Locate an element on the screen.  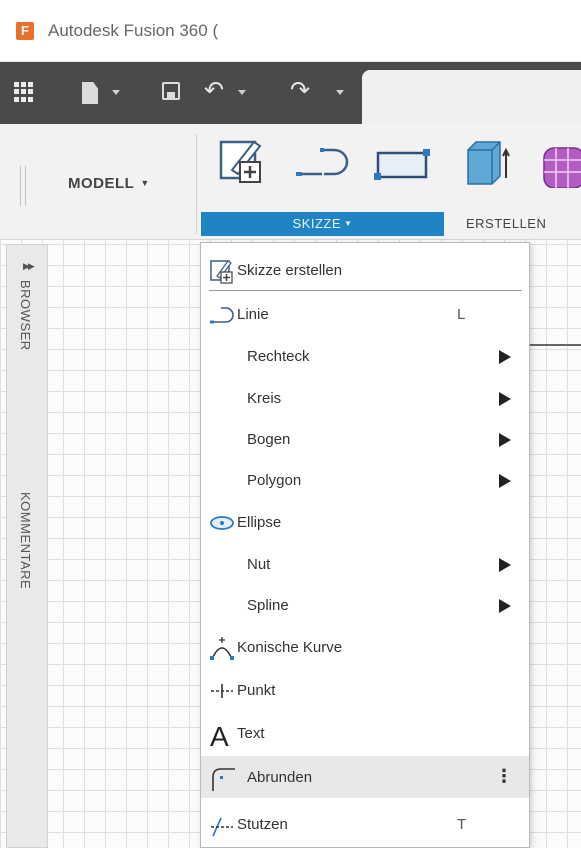
menu-item-nut: Nut is located at coordinates (365, 564).